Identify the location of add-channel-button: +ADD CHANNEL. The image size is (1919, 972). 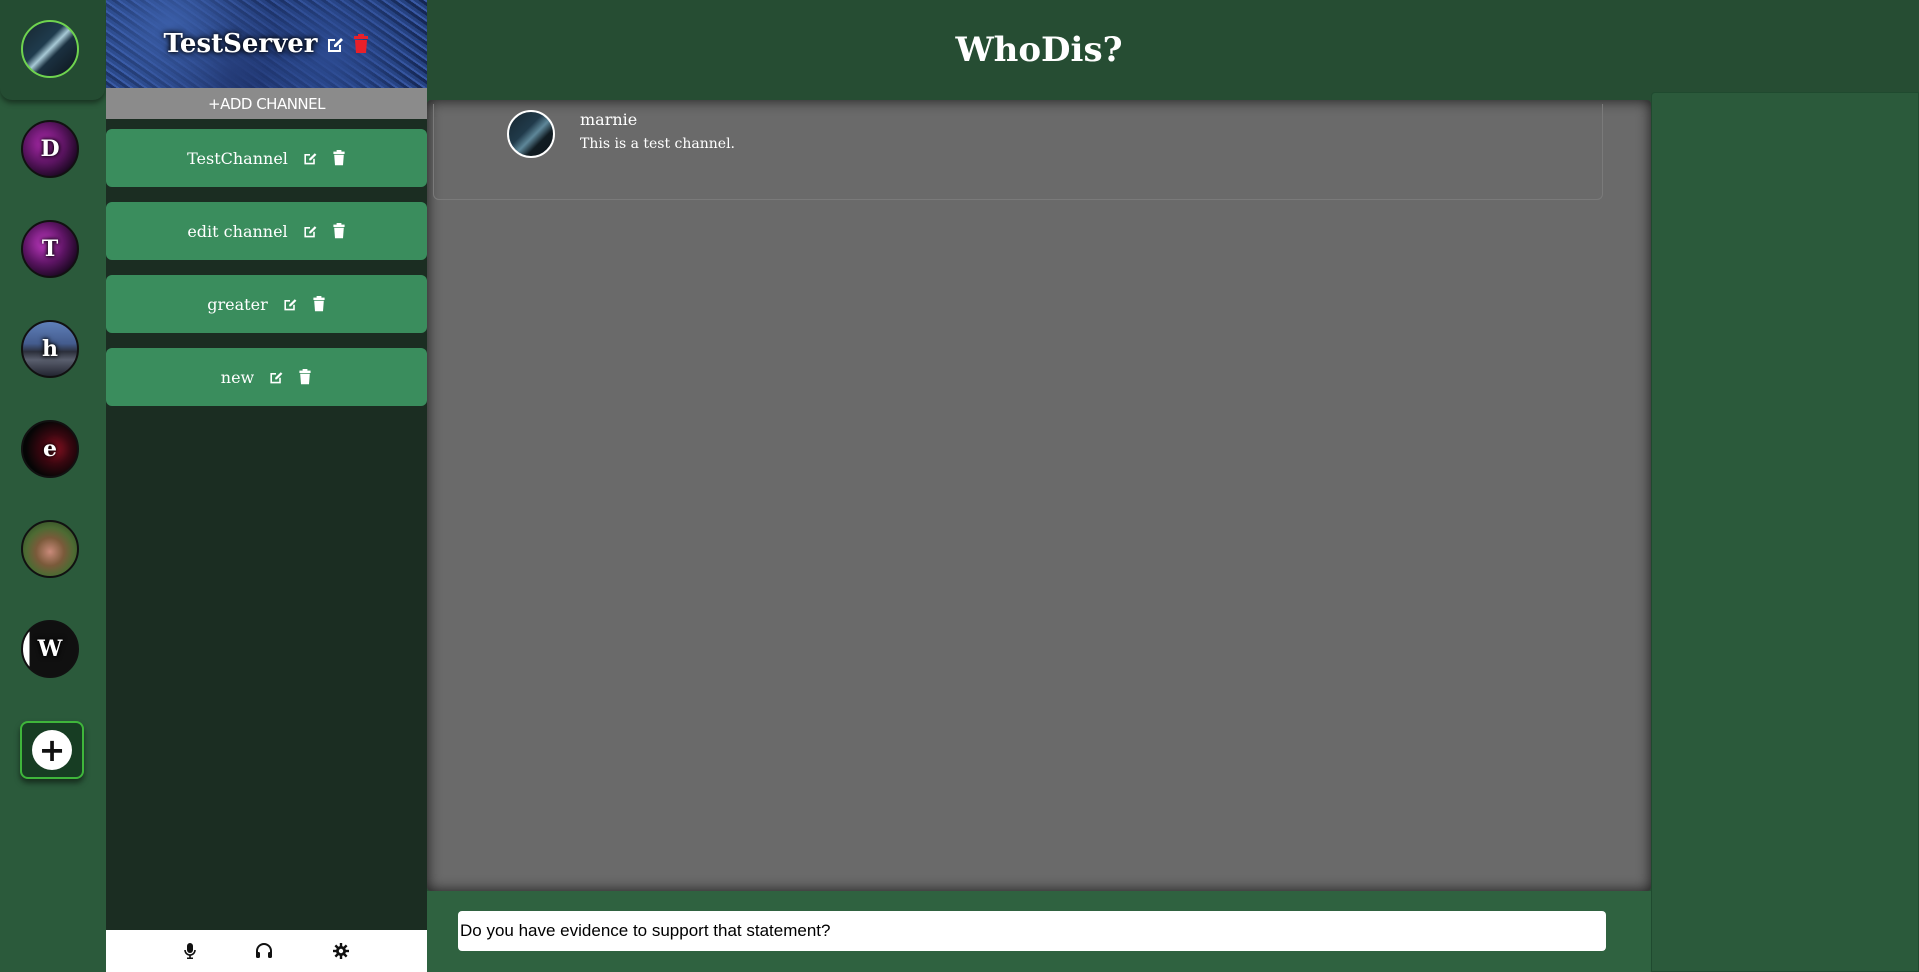
(266, 103).